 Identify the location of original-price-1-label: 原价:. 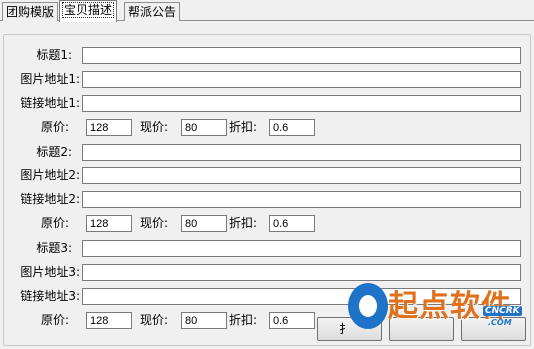
(55, 127).